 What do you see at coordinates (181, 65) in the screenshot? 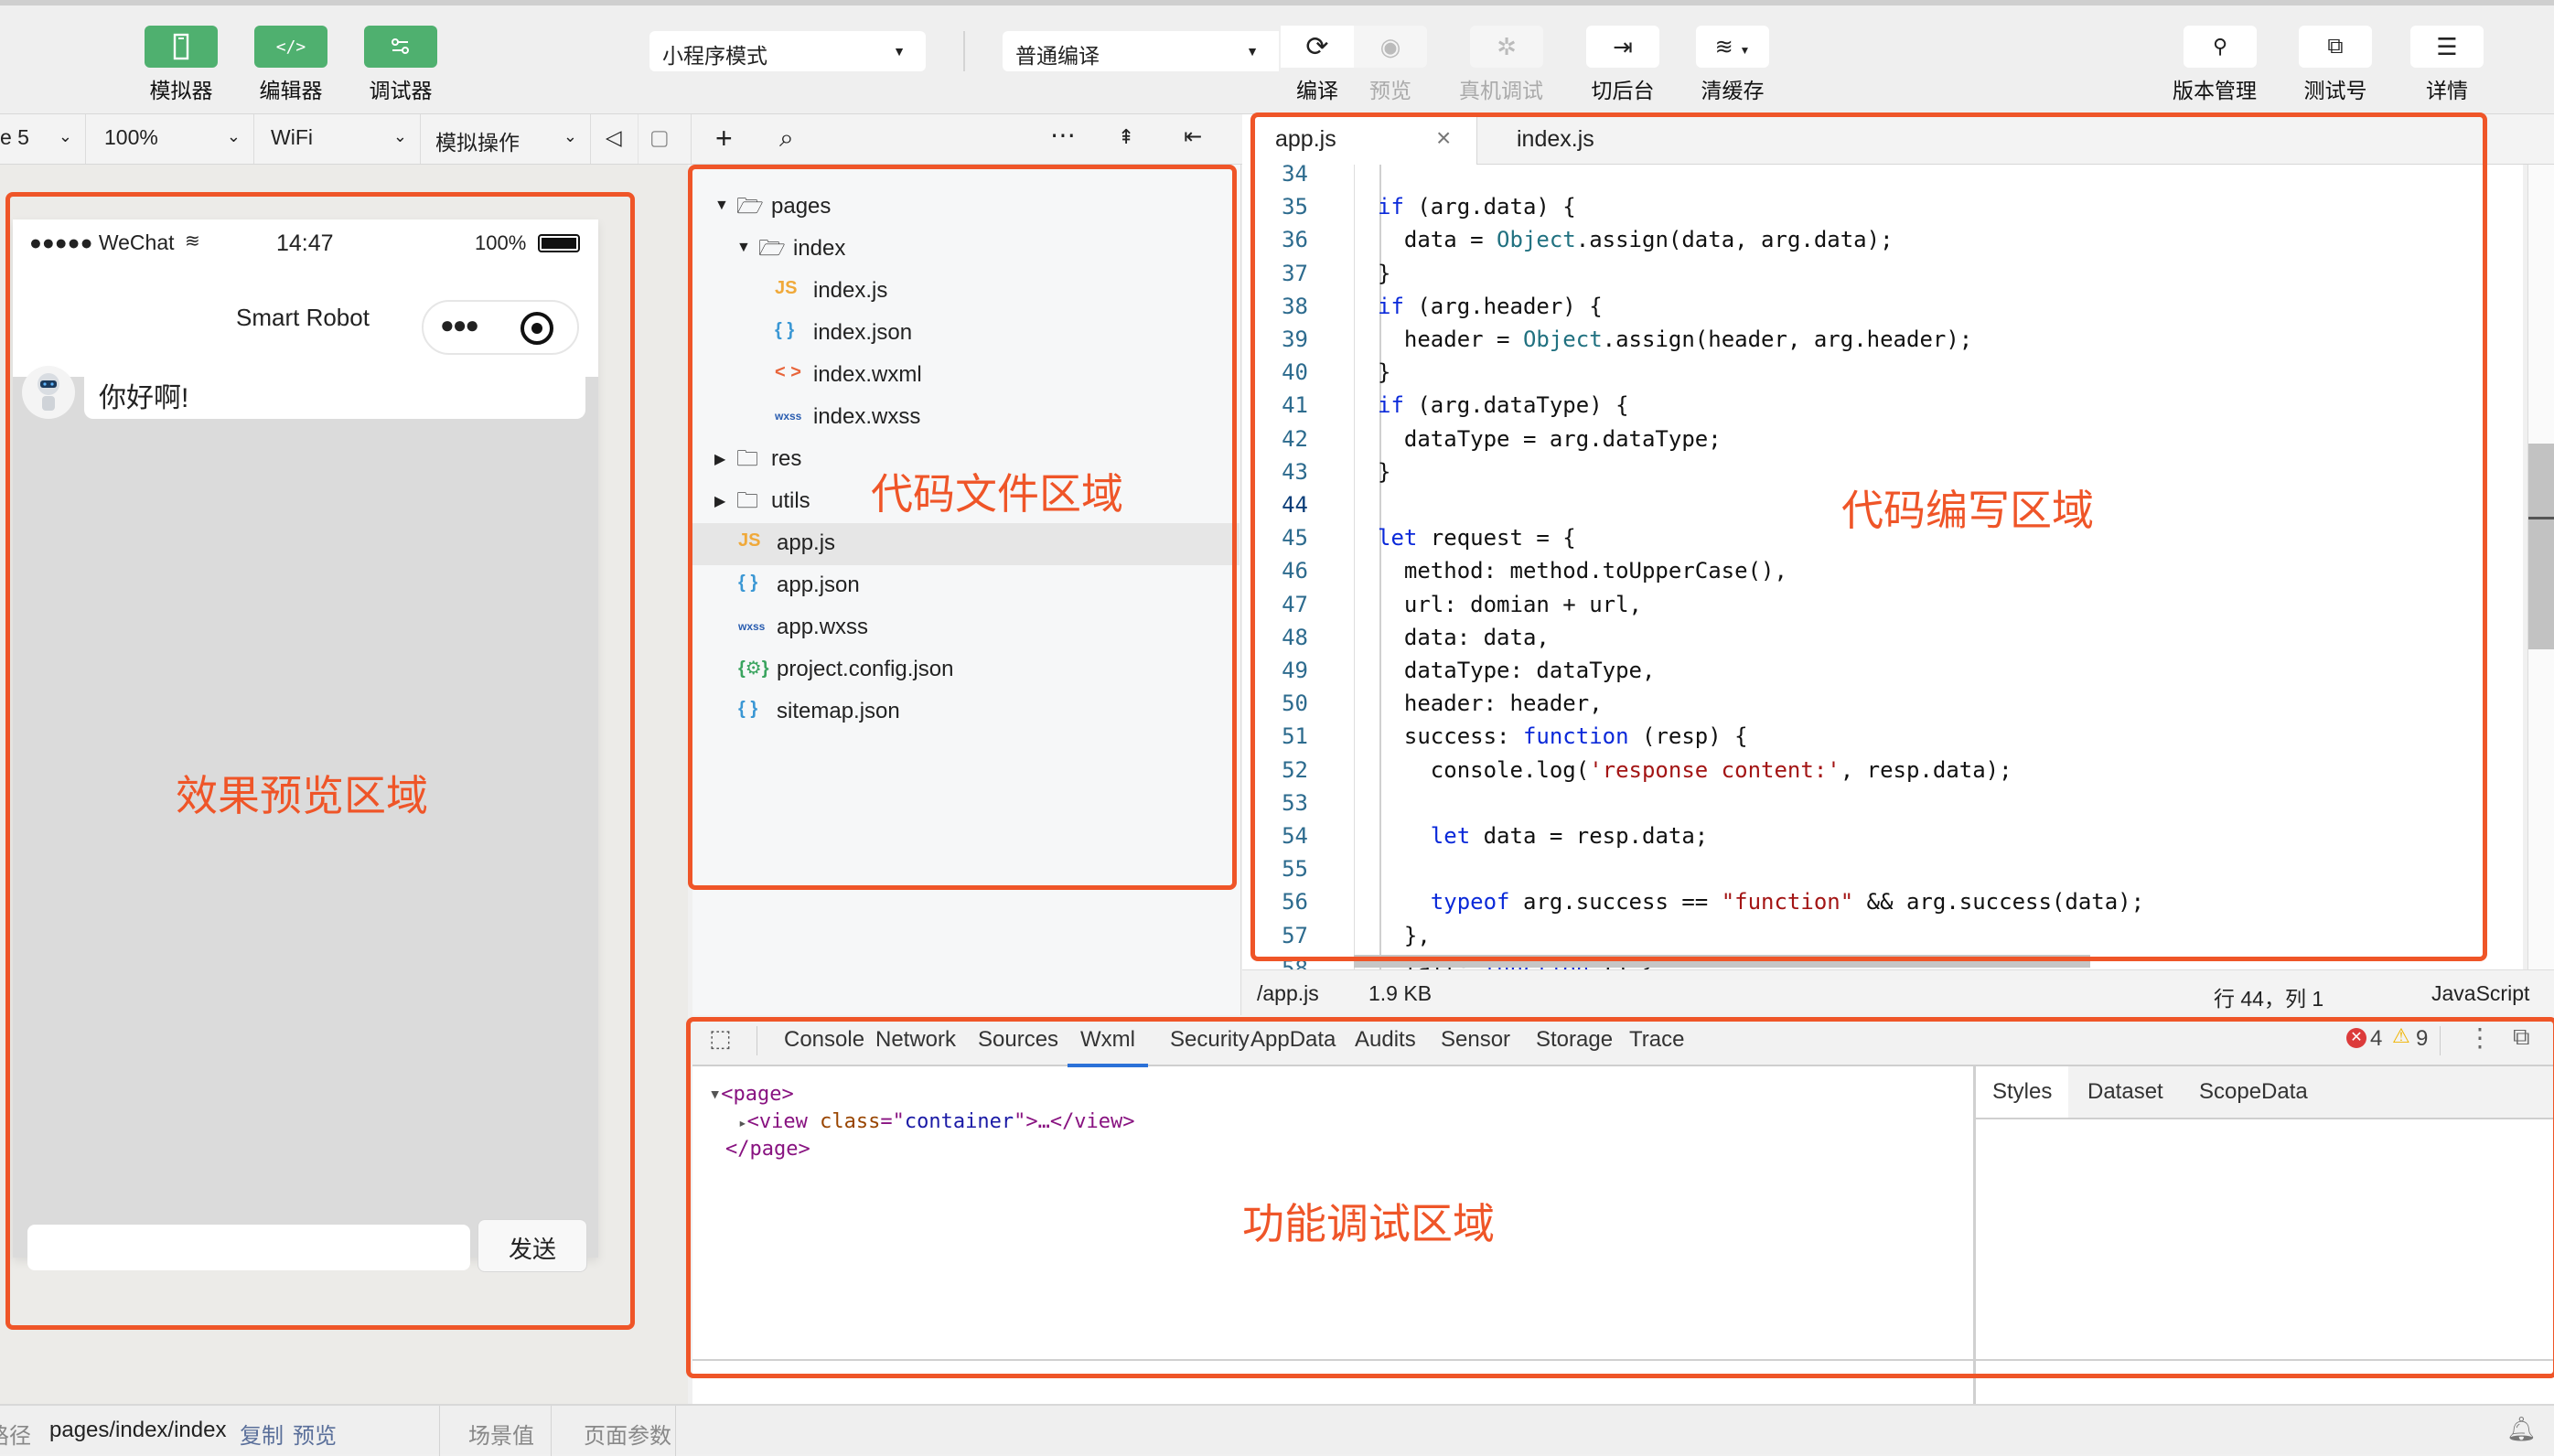
I see `simulator-toggle-button: 模拟器` at bounding box center [181, 65].